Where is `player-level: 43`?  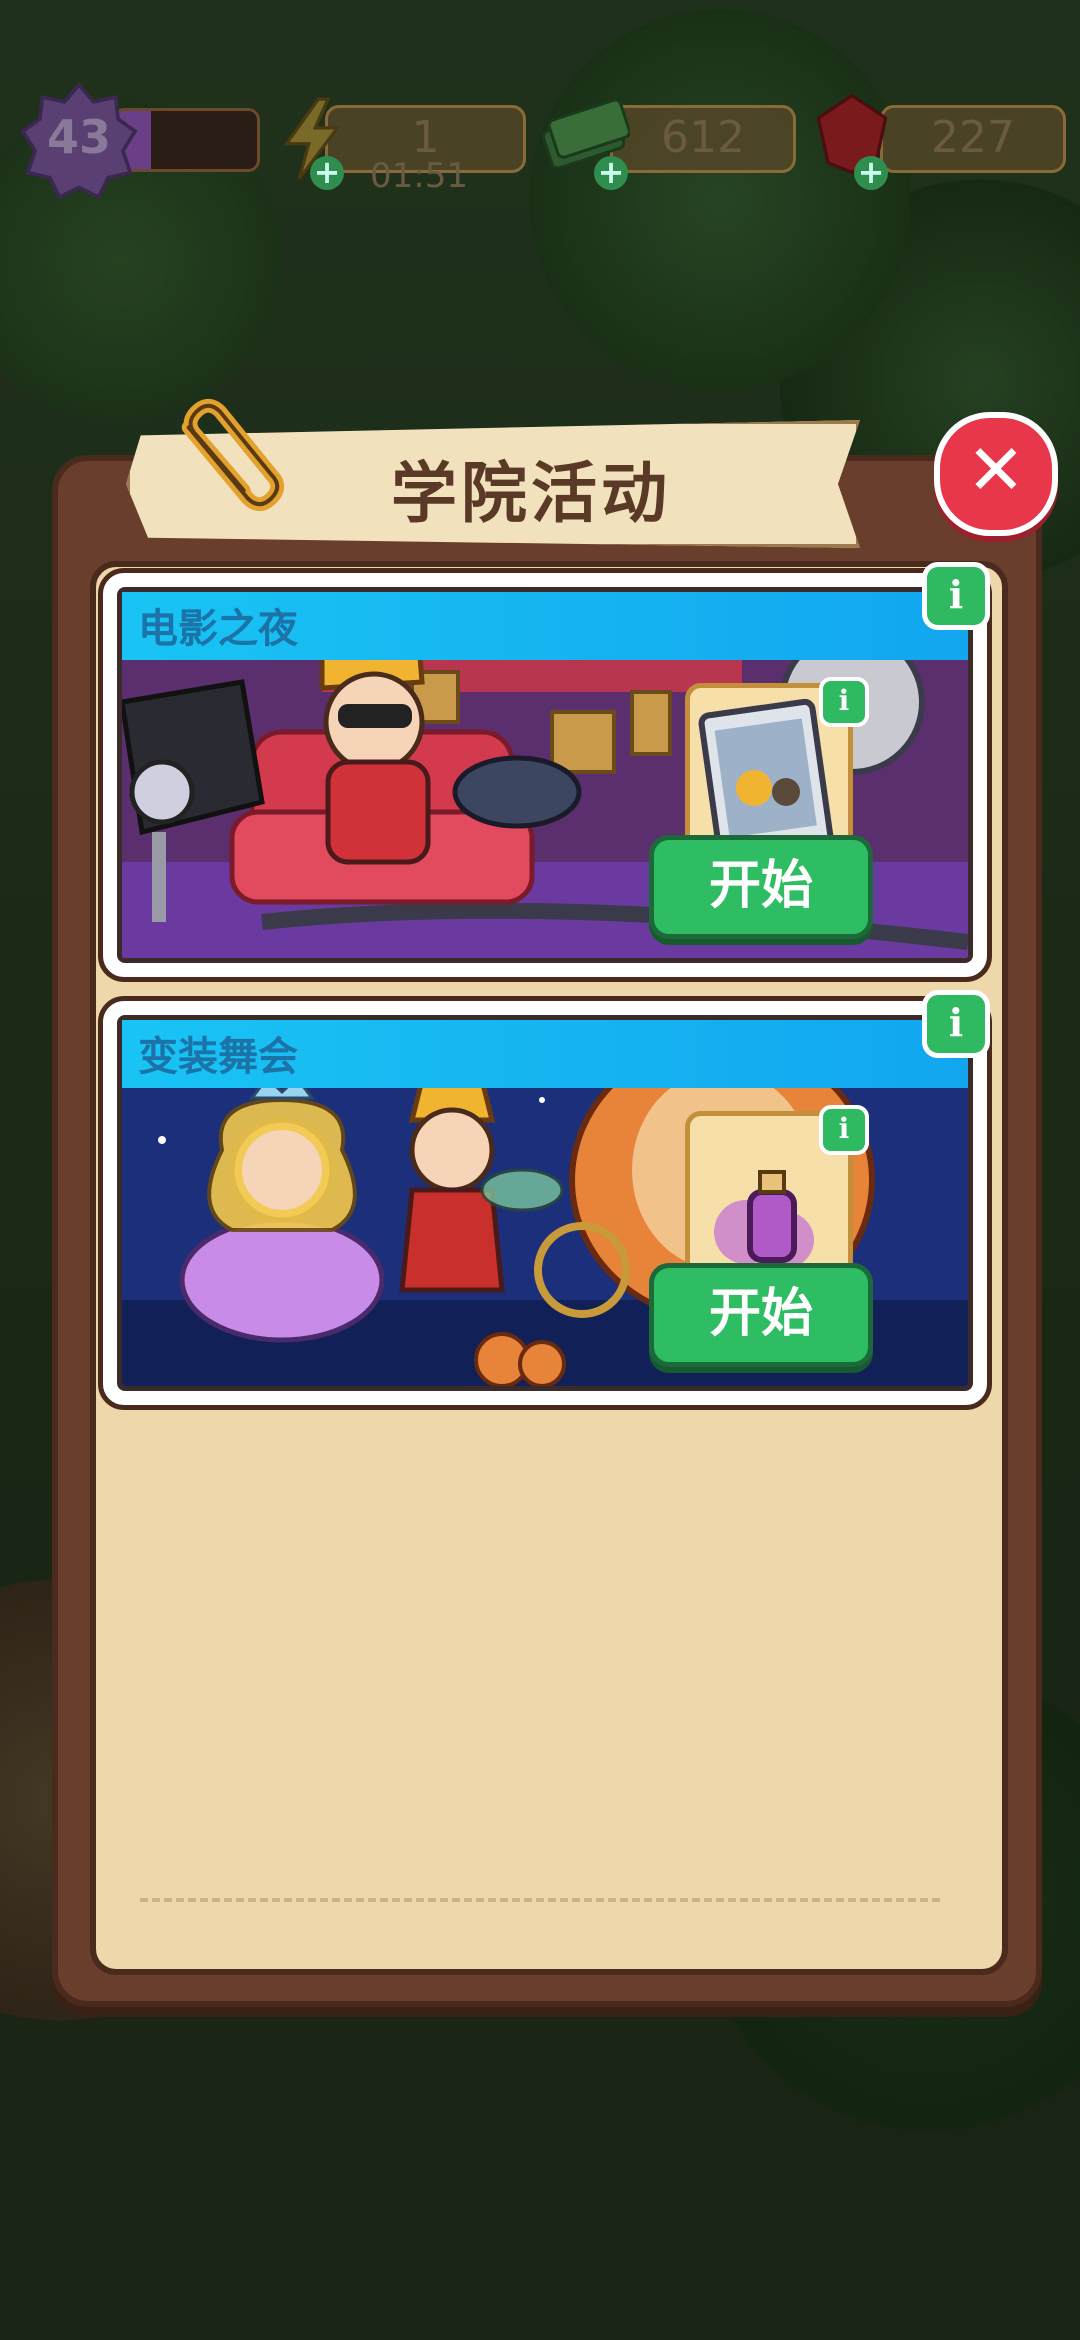 player-level: 43 is located at coordinates (78, 137).